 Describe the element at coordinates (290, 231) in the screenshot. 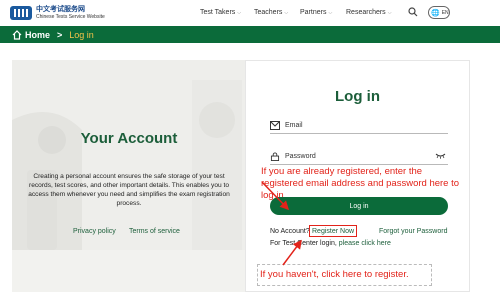

I see `no-account-text: No Account?` at that location.